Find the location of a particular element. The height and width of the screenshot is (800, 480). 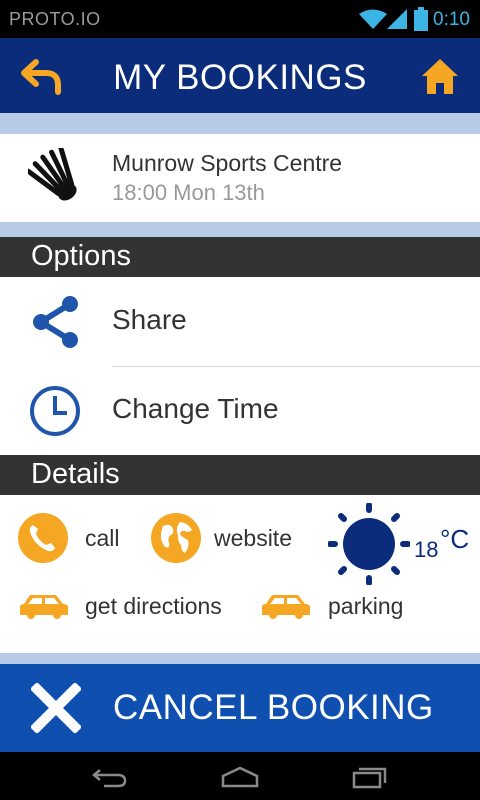

directions-label: get directions is located at coordinates (153, 606).